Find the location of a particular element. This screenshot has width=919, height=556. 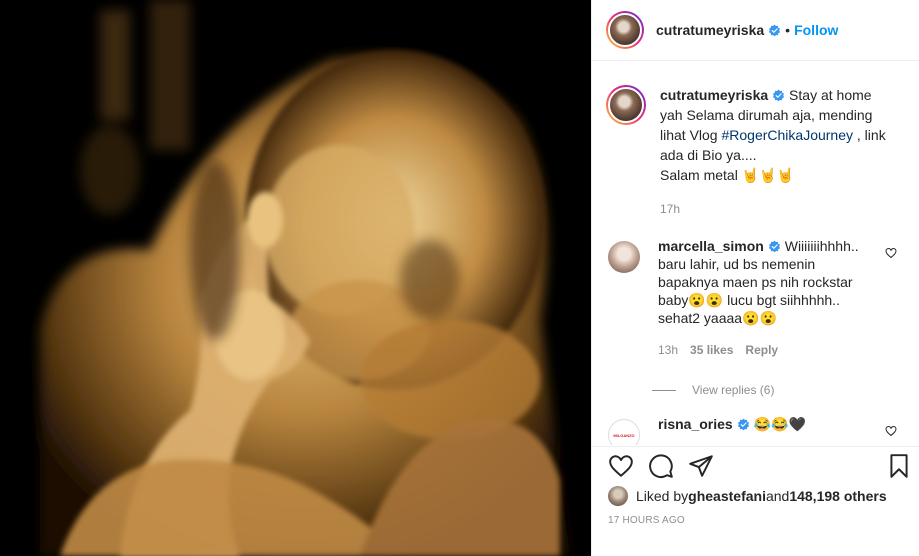

commenter-avatar: MILGANZO is located at coordinates (624, 432).